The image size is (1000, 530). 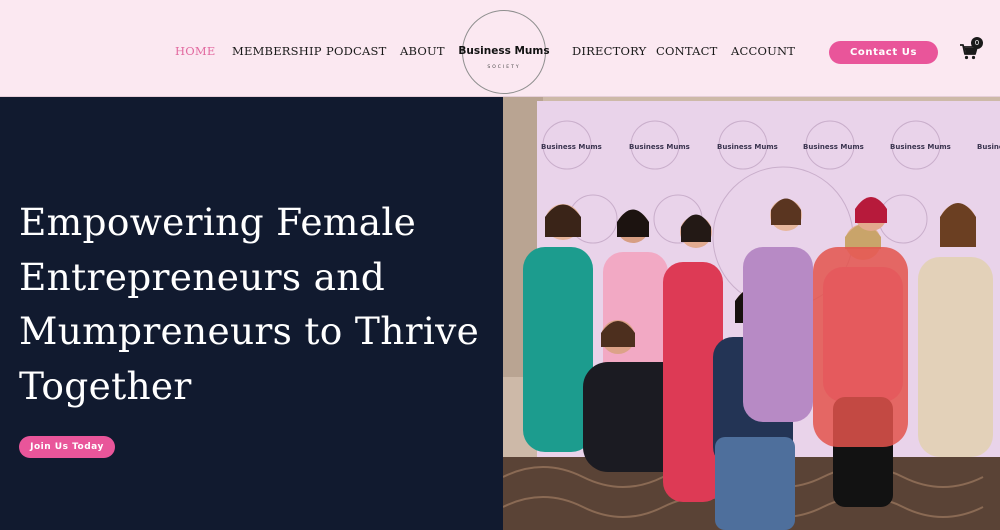 What do you see at coordinates (195, 51) in the screenshot?
I see `nav-home: HOME` at bounding box center [195, 51].